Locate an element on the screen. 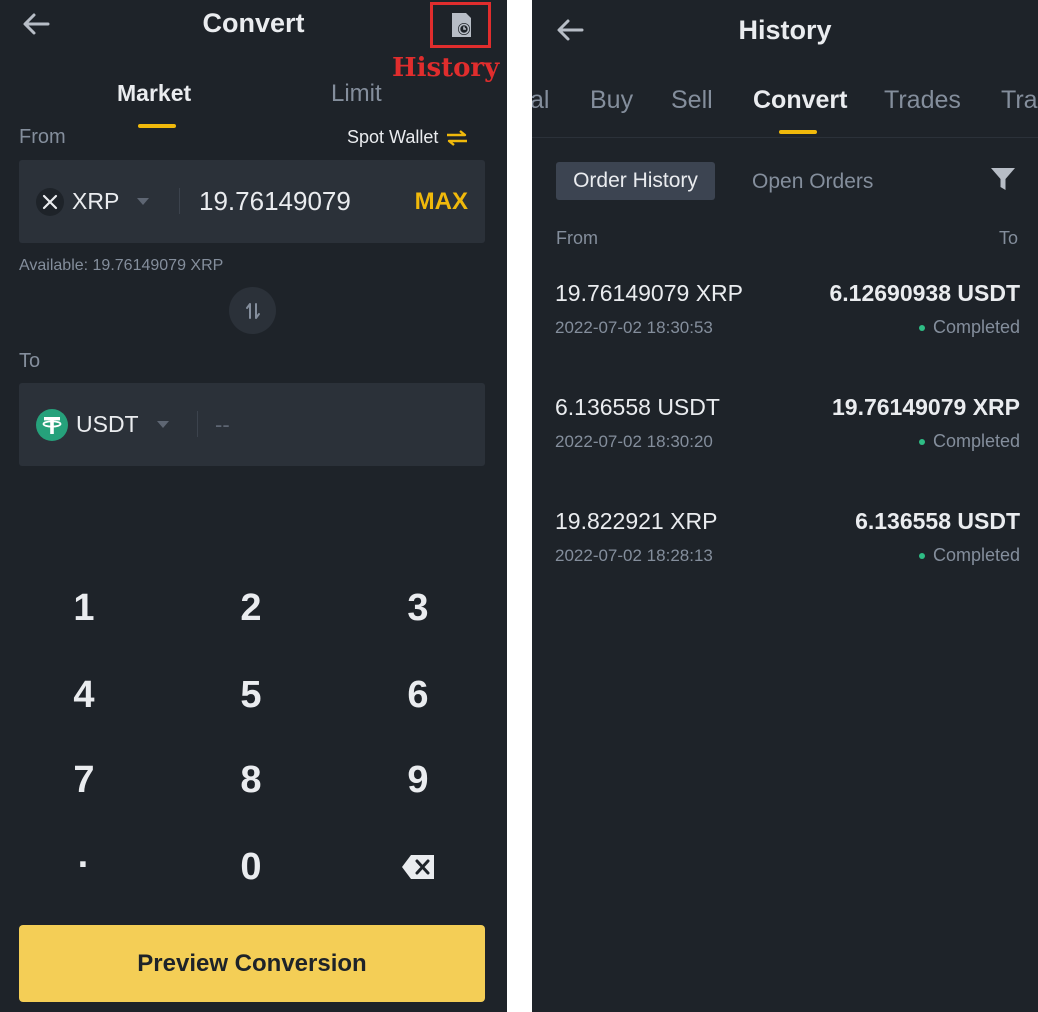 The height and width of the screenshot is (1012, 1038). transfer-arrows-icon is located at coordinates (457, 137).